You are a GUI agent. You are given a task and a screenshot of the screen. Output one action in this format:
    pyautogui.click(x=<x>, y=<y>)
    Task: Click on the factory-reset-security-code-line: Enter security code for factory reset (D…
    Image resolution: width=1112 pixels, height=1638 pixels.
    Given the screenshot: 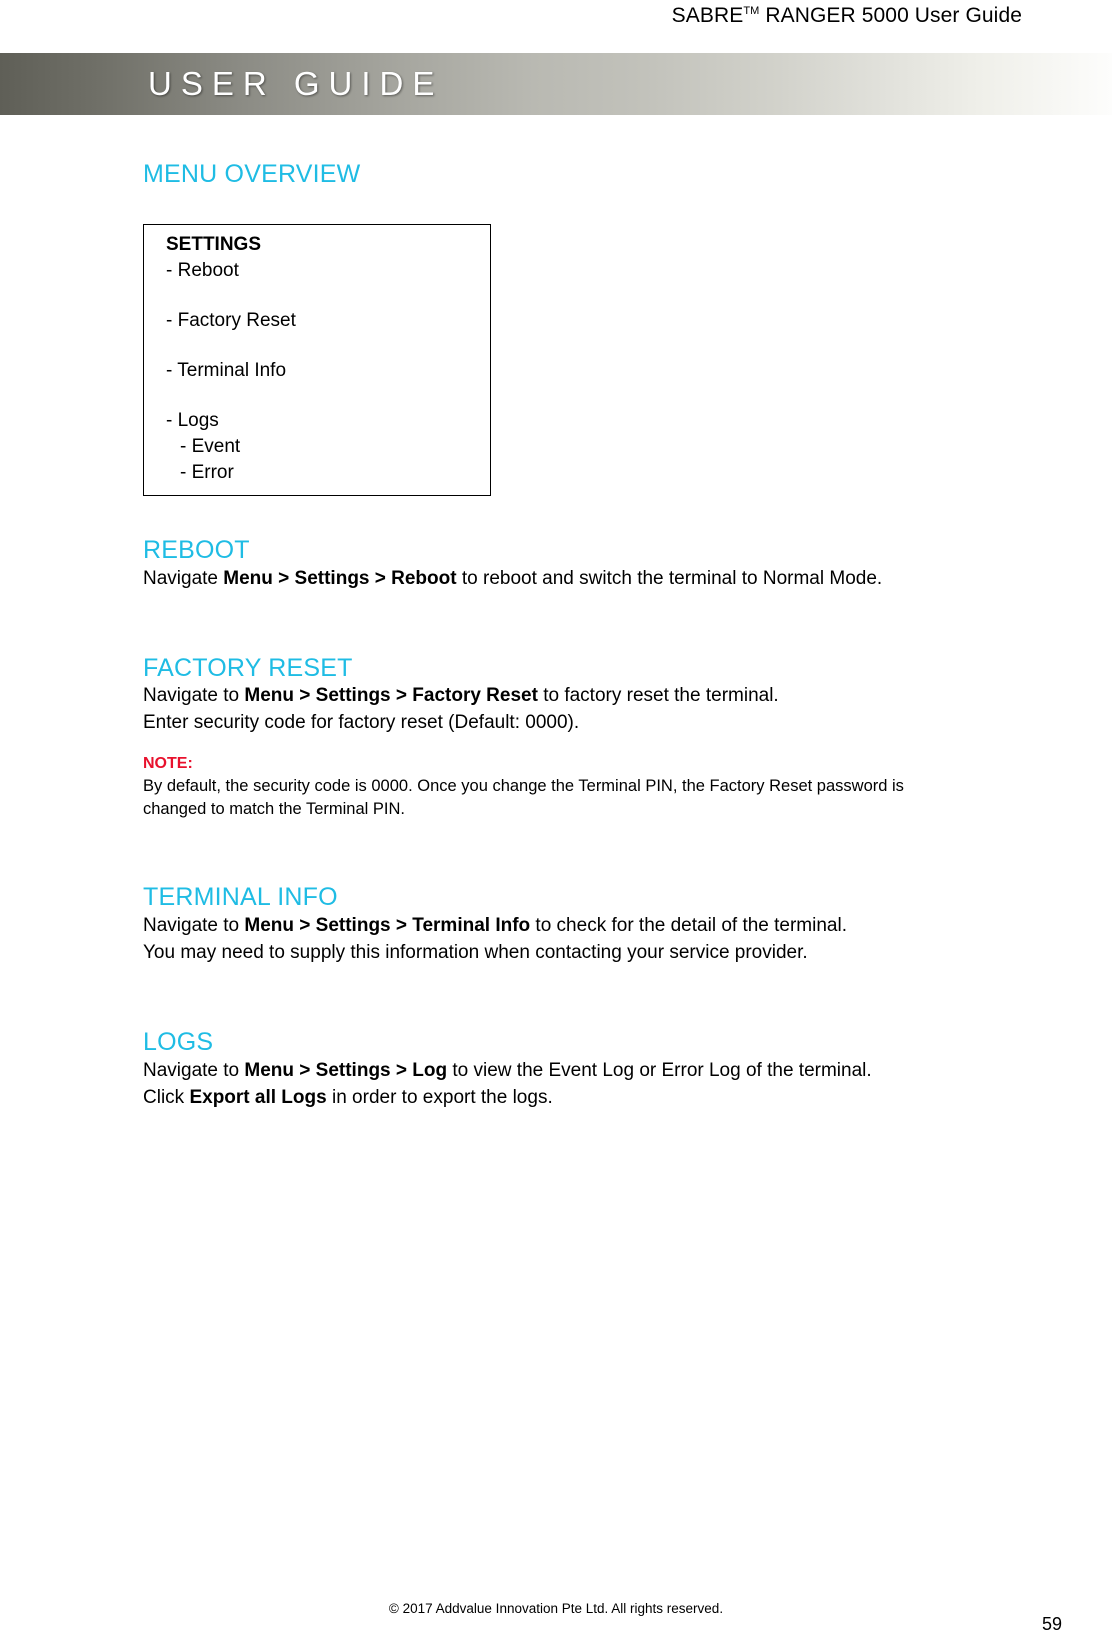 What is the action you would take?
    pyautogui.click(x=361, y=723)
    